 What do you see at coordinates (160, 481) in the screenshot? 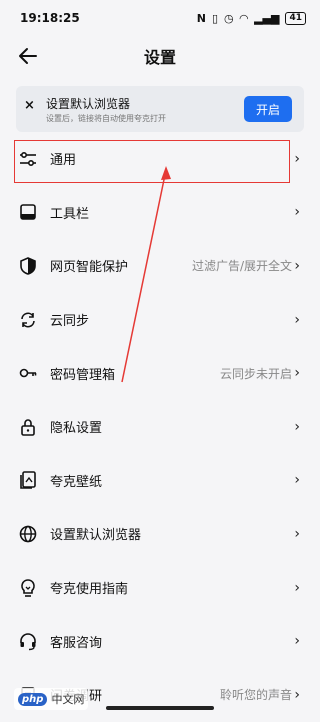
I see `settings-item-wallpaper: 夸克壁纸 ›` at bounding box center [160, 481].